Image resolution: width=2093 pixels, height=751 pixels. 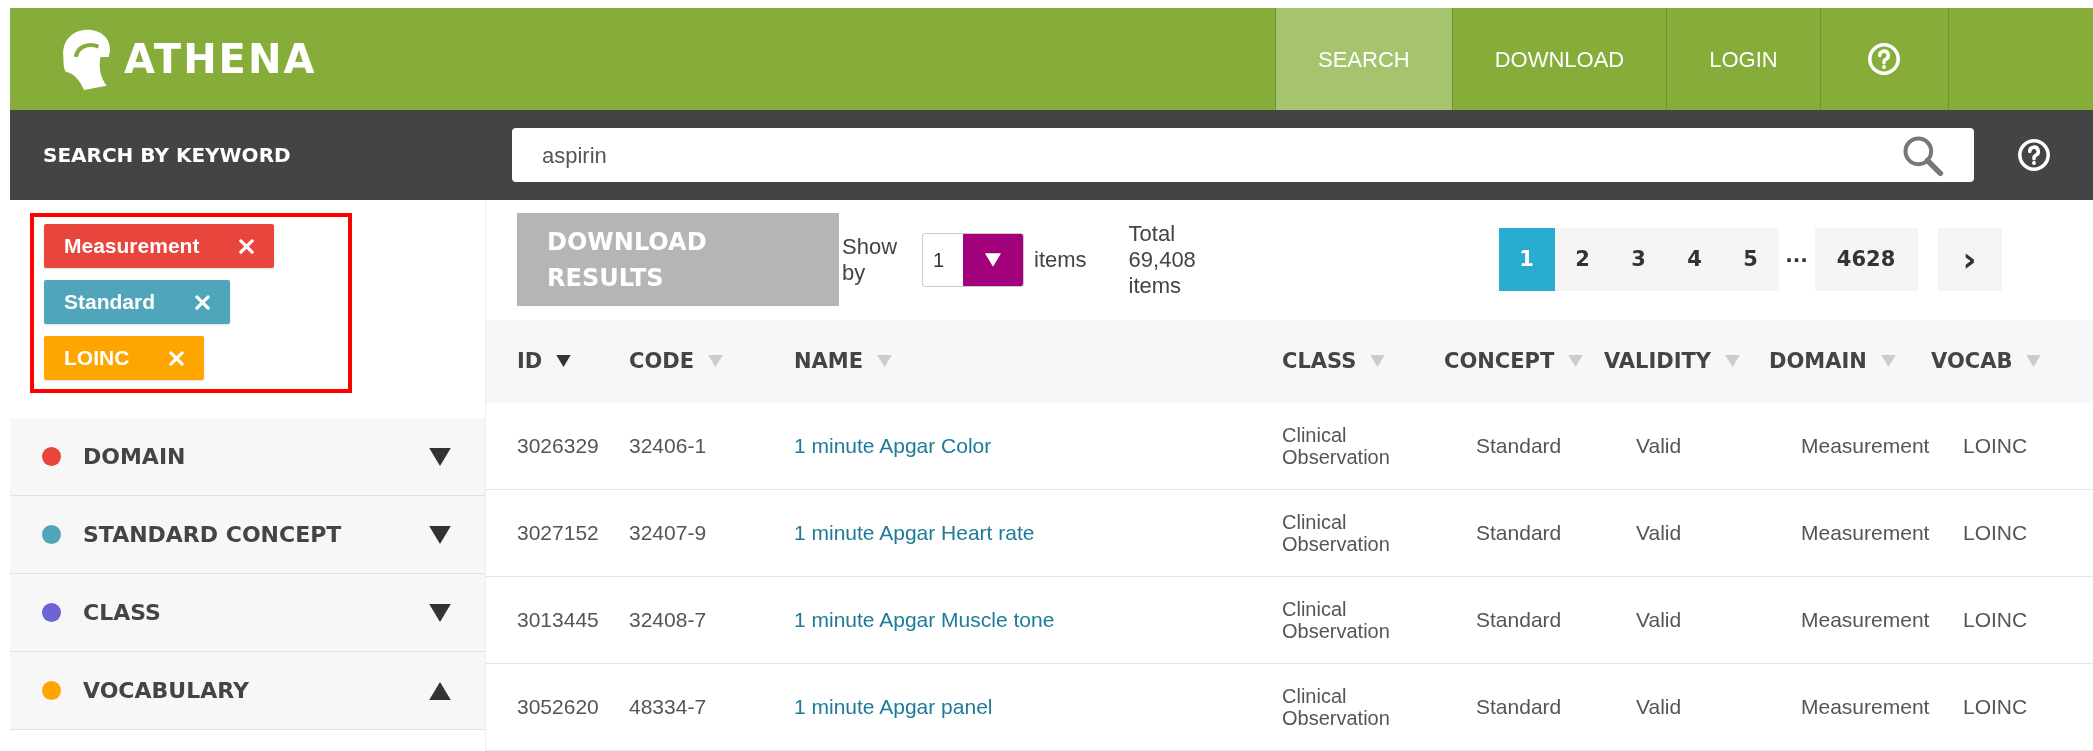 I want to click on column-header: CONCEPT, so click(x=1524, y=361).